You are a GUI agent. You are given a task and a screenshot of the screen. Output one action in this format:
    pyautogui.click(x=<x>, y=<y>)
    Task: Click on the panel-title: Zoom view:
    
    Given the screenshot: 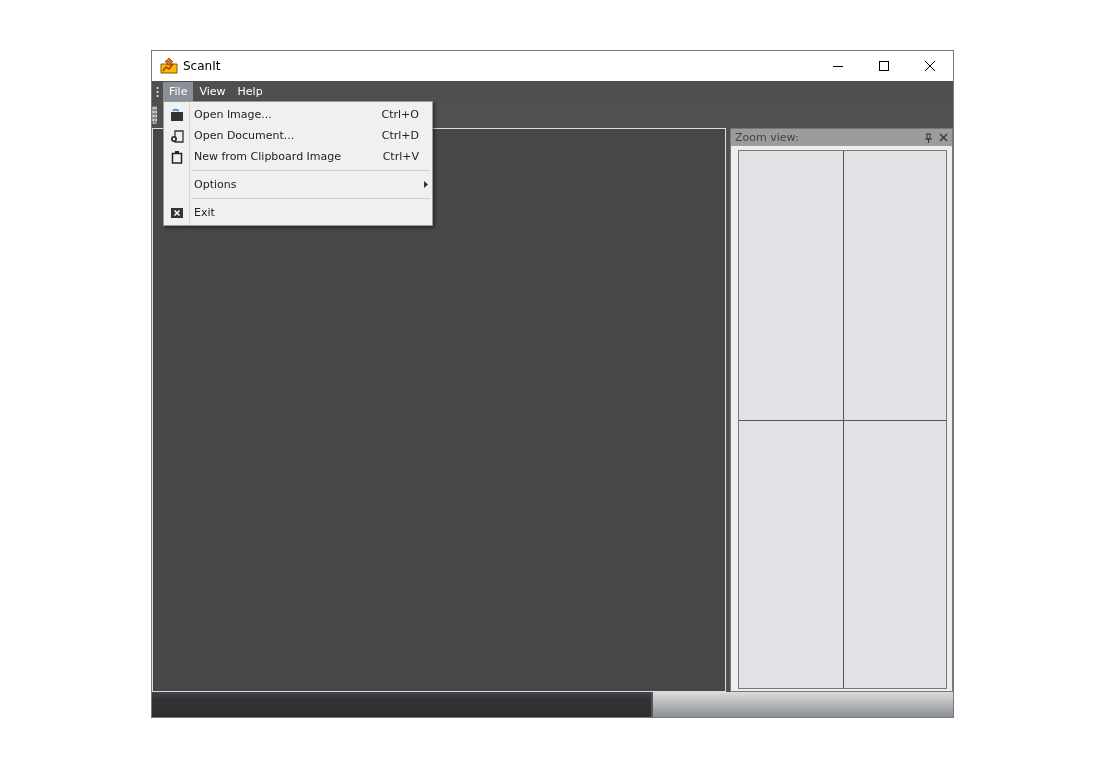 What is the action you would take?
    pyautogui.click(x=767, y=137)
    